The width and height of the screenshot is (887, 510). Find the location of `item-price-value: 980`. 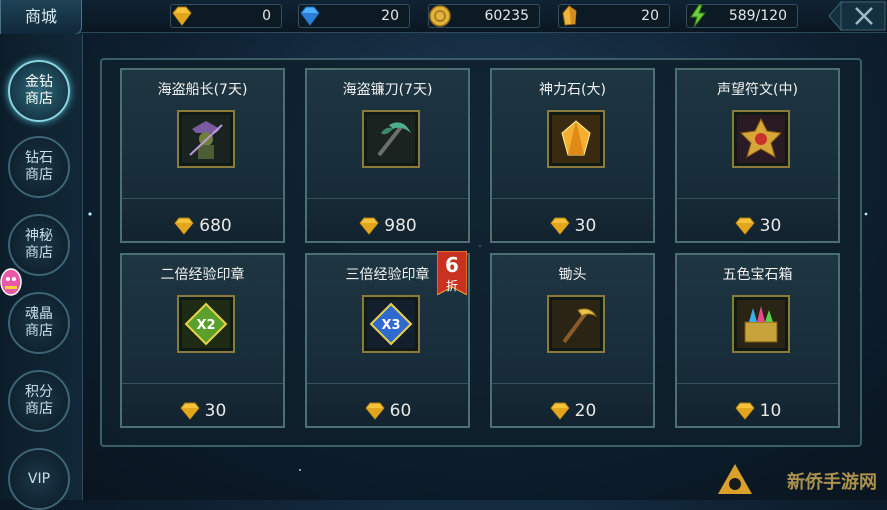

item-price-value: 980 is located at coordinates (400, 226).